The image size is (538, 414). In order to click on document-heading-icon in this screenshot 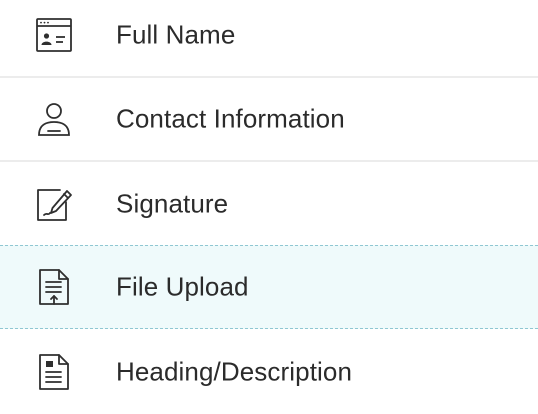, I will do `click(54, 372)`.